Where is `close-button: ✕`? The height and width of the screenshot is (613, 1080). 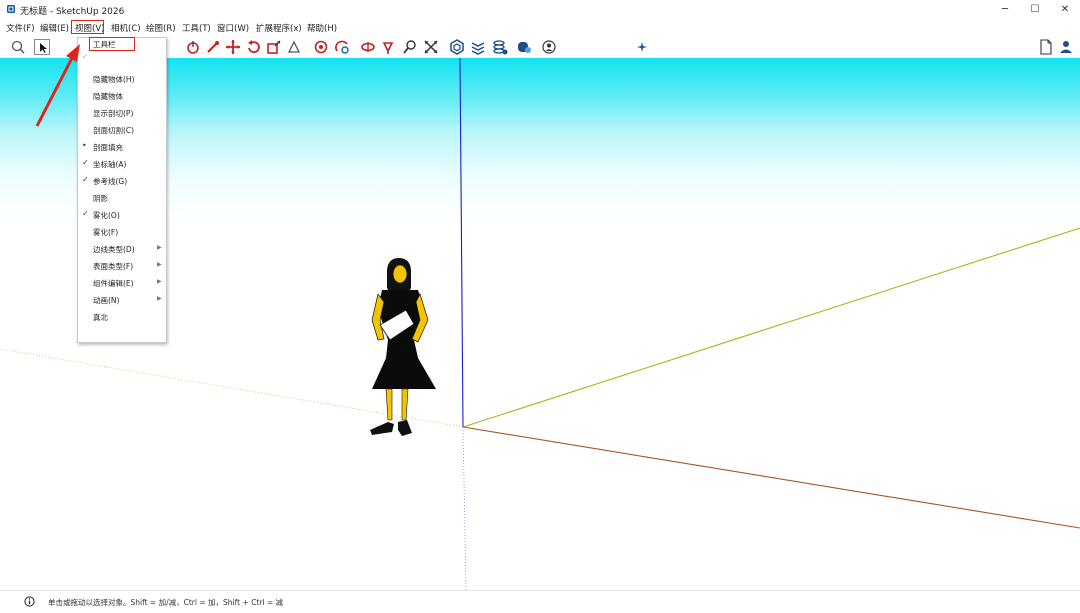
close-button: ✕ is located at coordinates (1065, 10).